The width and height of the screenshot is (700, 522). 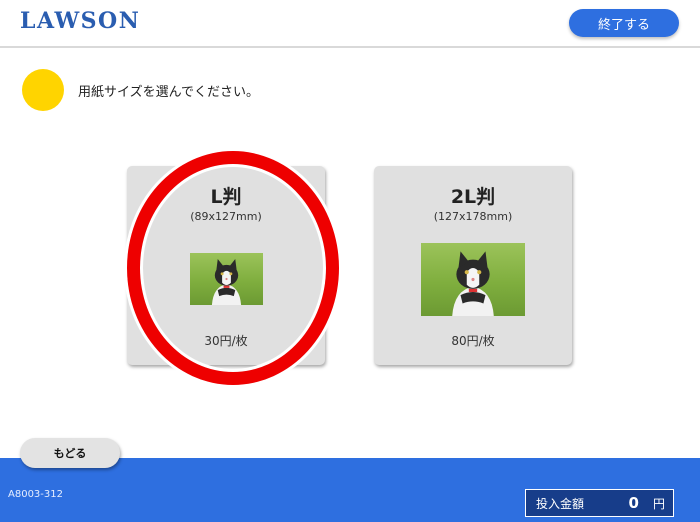 I want to click on option-price: 30円/枚, so click(x=226, y=341).